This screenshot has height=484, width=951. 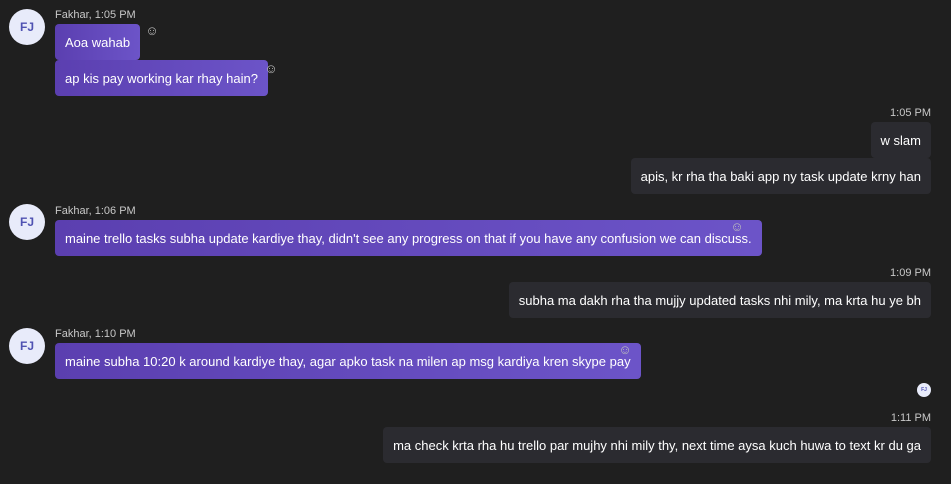 I want to click on message-meta: 1:09 PM, so click(x=910, y=273).